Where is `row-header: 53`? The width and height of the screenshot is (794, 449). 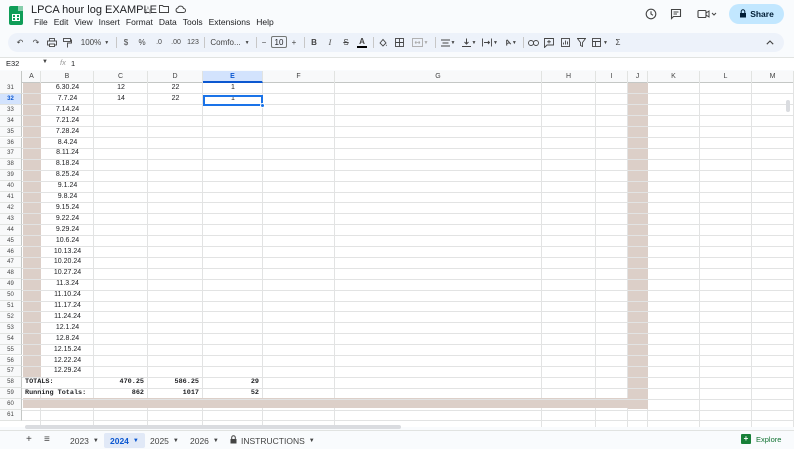
row-header: 53 is located at coordinates (11, 328).